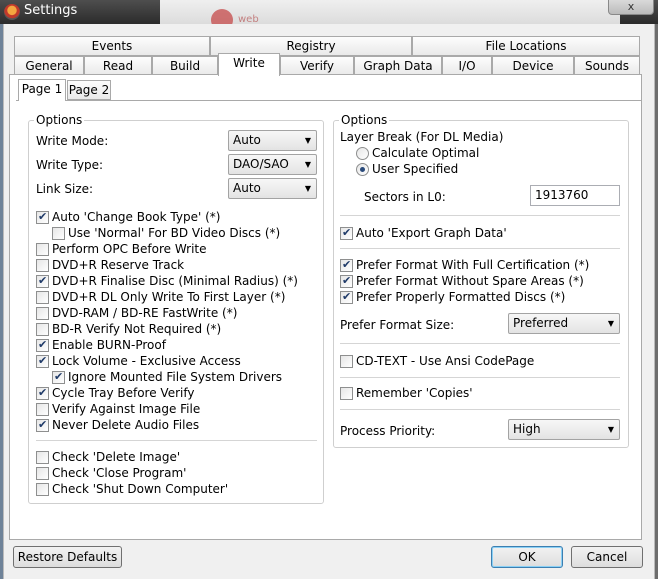 This screenshot has width=658, height=579. What do you see at coordinates (575, 195) in the screenshot?
I see `sectors-in-l0-input: 1913760` at bounding box center [575, 195].